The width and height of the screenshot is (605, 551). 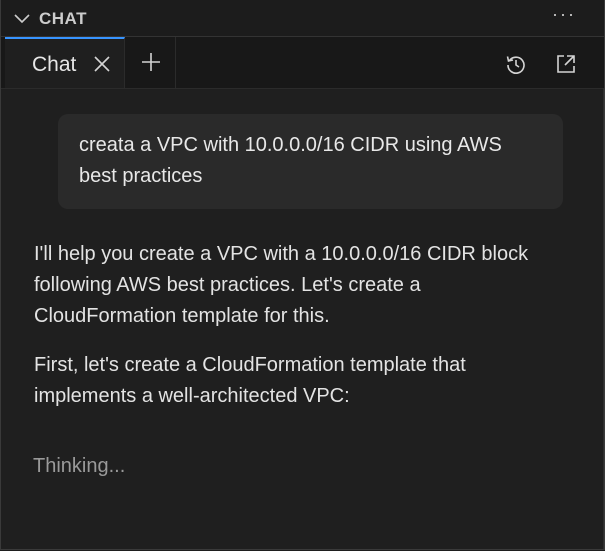 What do you see at coordinates (54, 64) in the screenshot?
I see `tab-label: Chat` at bounding box center [54, 64].